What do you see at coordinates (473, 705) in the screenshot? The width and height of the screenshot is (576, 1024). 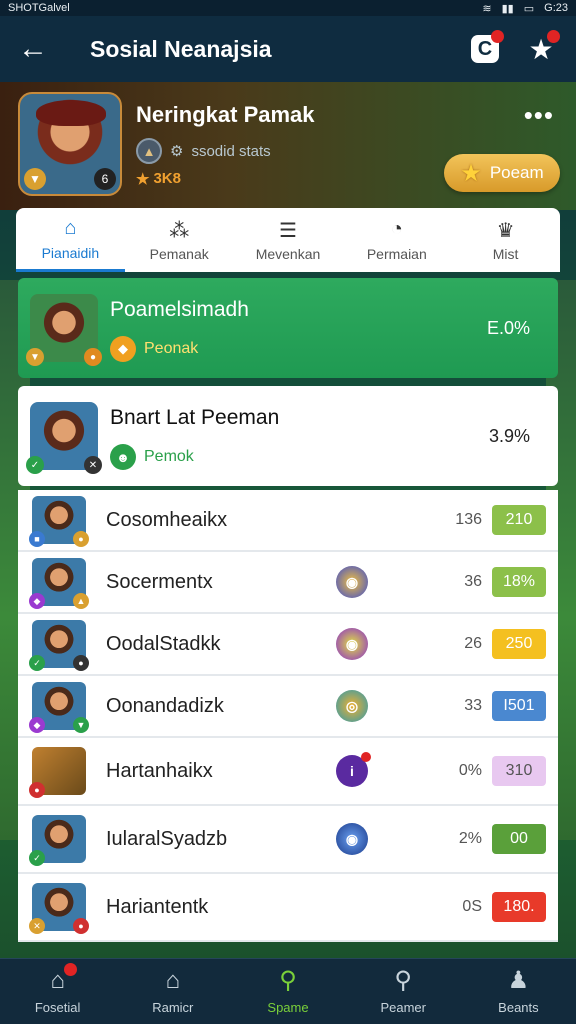 I see `player-count: 33` at bounding box center [473, 705].